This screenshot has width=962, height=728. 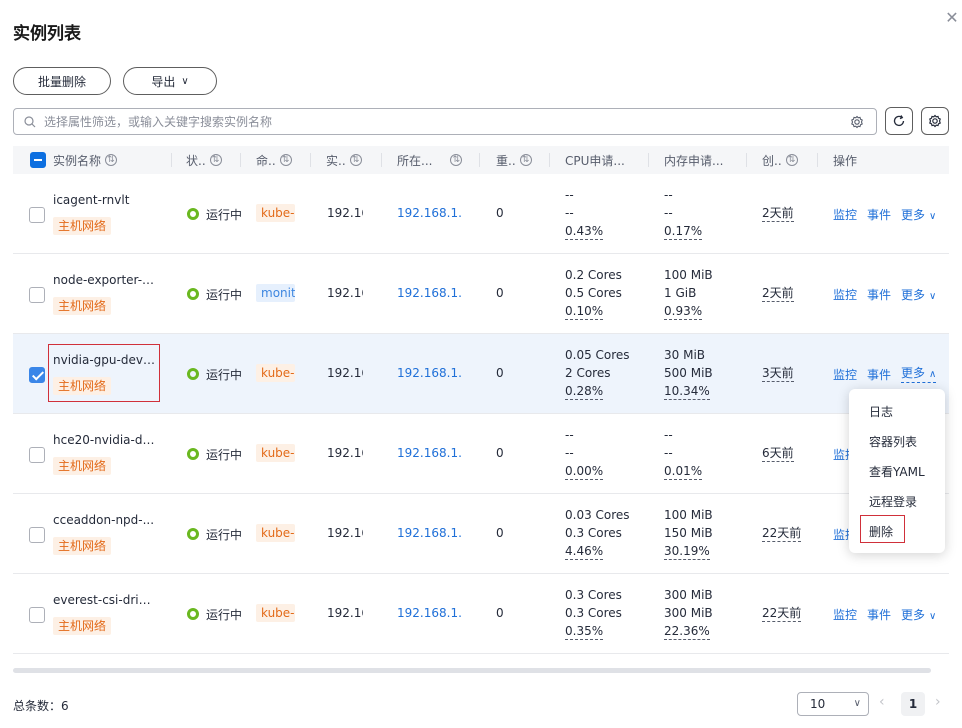 What do you see at coordinates (275, 533) in the screenshot?
I see `namespace-tag: kube-system` at bounding box center [275, 533].